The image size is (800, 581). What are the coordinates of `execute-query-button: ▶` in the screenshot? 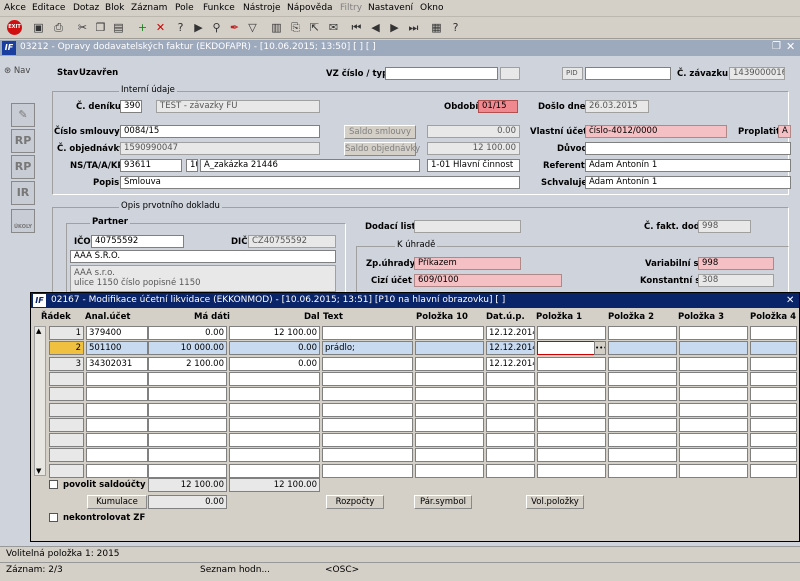 It's located at (198, 27).